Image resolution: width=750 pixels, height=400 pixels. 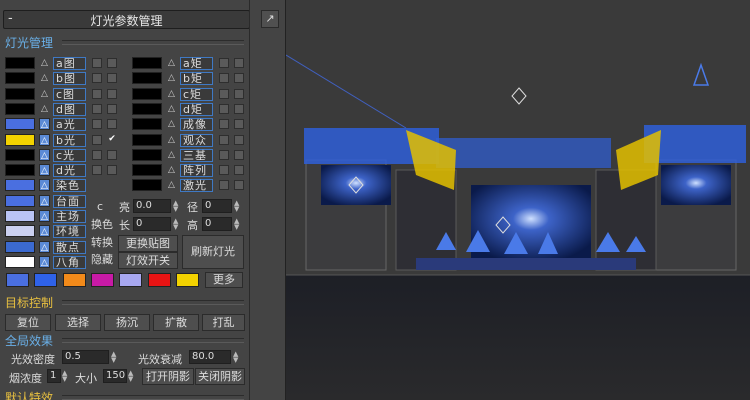 I want to click on swap-map-button: 更换贴图, so click(x=148, y=243).